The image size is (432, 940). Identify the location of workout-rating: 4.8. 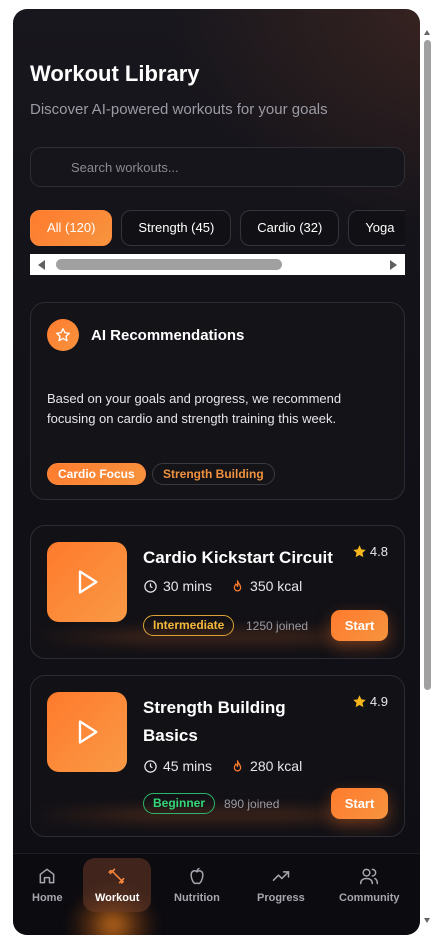
(370, 551).